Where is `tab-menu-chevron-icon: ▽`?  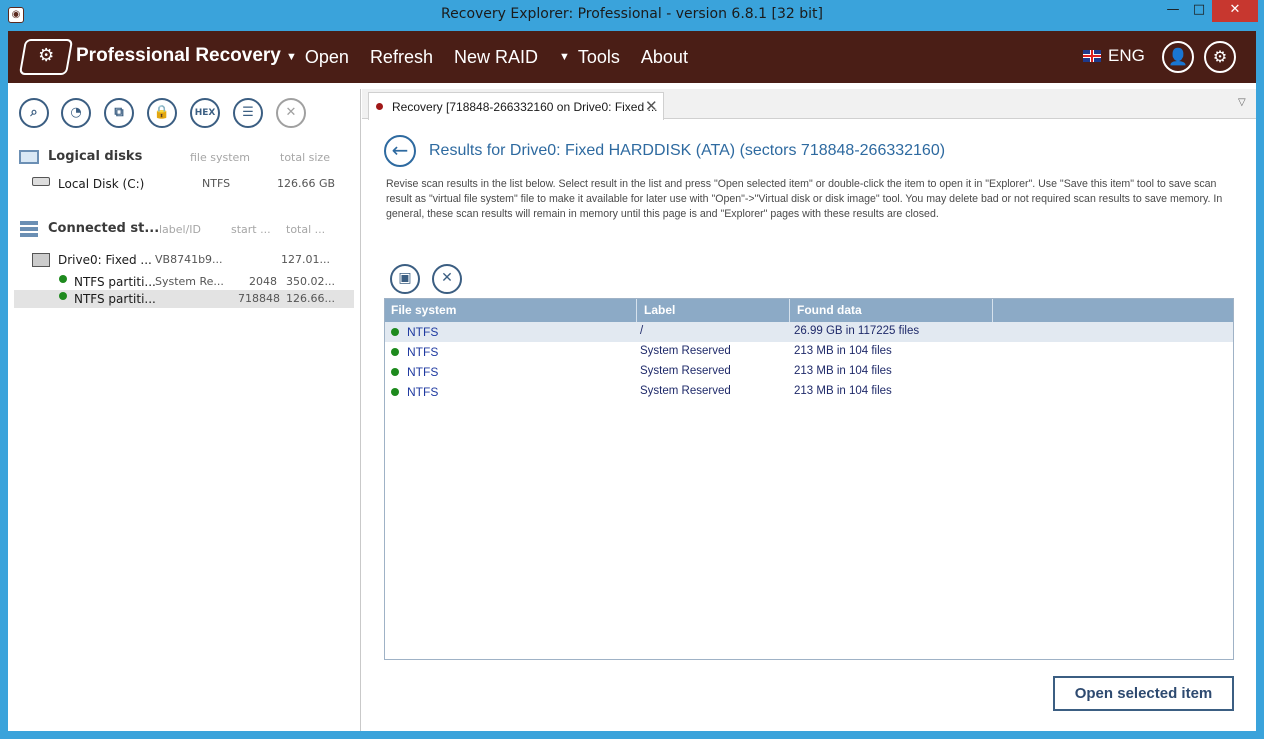
tab-menu-chevron-icon: ▽ is located at coordinates (1242, 102).